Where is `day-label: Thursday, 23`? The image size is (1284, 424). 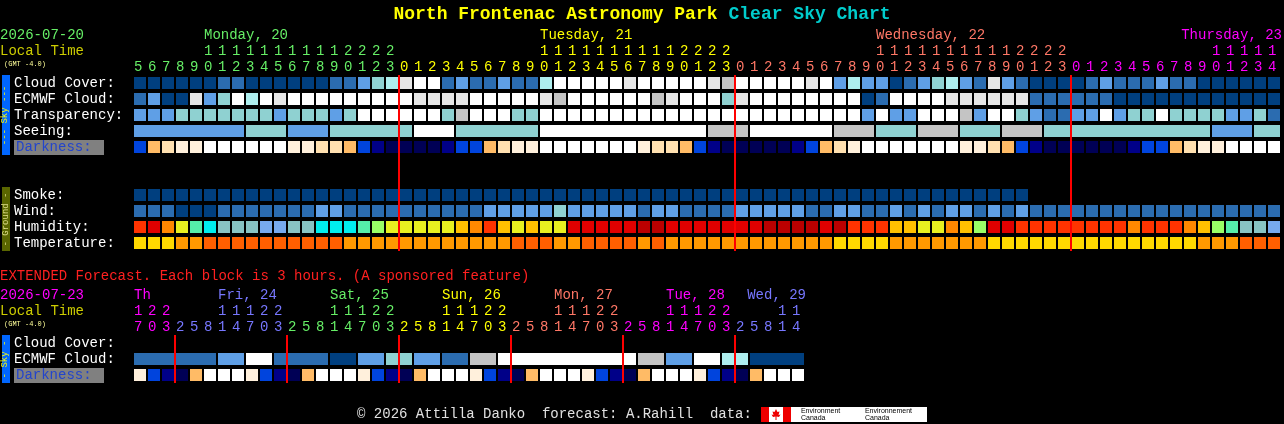 day-label: Thursday, 23 is located at coordinates (1231, 35).